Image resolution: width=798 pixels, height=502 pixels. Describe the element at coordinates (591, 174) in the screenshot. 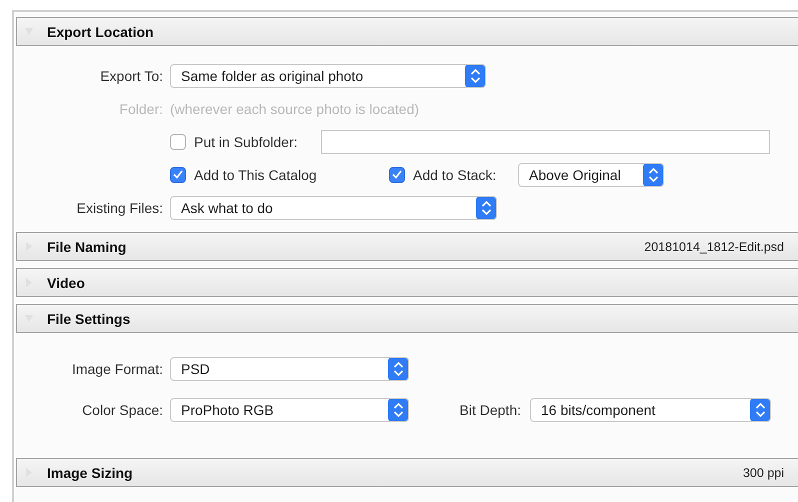

I see `dropdown: Above Original` at that location.